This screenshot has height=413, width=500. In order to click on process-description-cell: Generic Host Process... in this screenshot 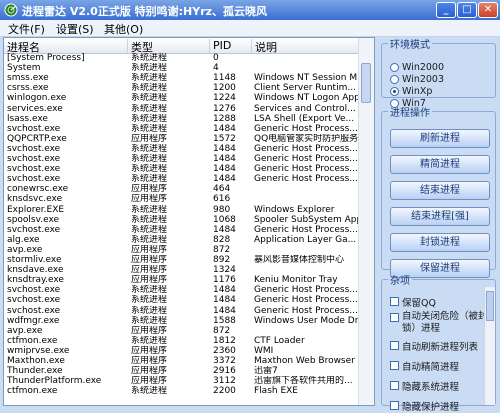, I will do `click(306, 179)`.